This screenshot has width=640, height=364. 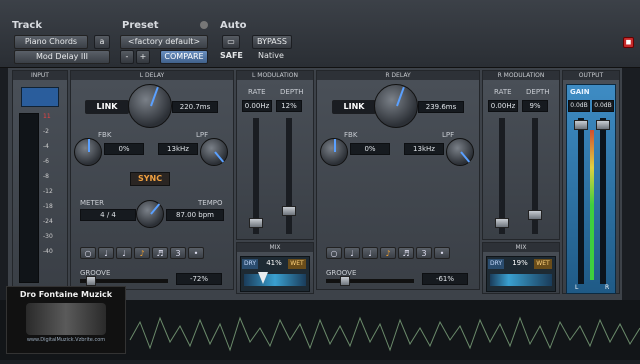 I want to click on logo-url: www.DigitalMuzick.Vzbrite.com, so click(x=66, y=340).